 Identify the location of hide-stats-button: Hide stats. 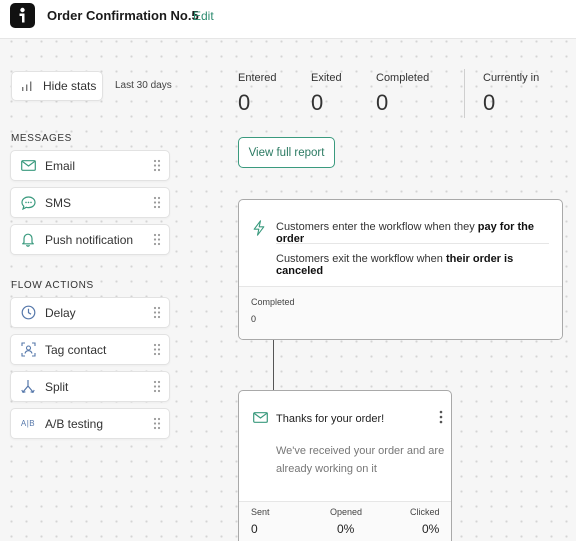
(57, 86).